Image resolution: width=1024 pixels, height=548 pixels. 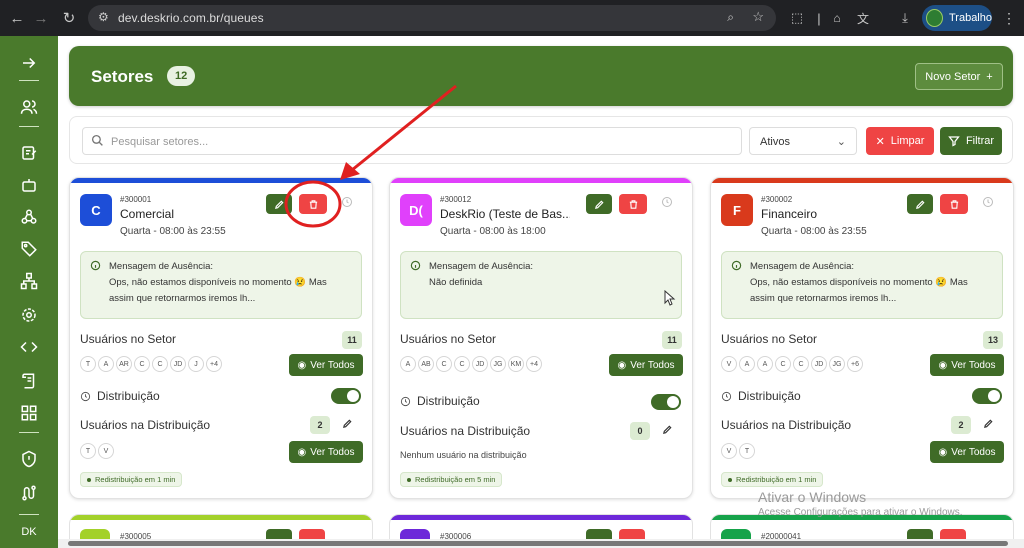 What do you see at coordinates (797, 18) in the screenshot?
I see `extensions-icon: ⬚` at bounding box center [797, 18].